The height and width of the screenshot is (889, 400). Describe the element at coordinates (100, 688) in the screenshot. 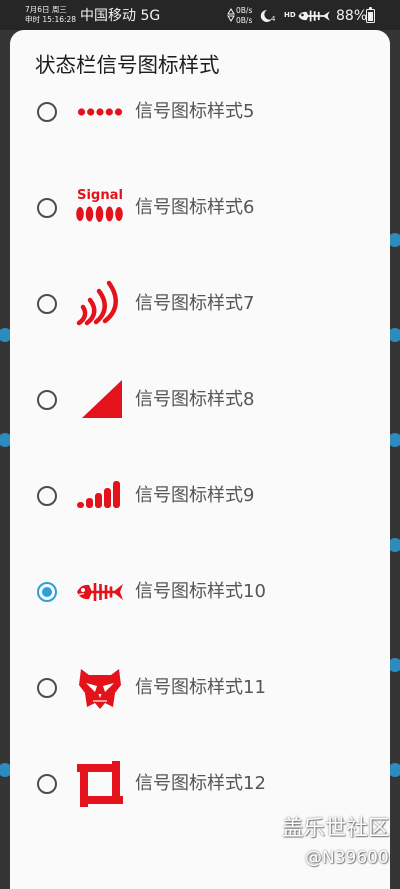

I see `mask-signal-icon` at that location.